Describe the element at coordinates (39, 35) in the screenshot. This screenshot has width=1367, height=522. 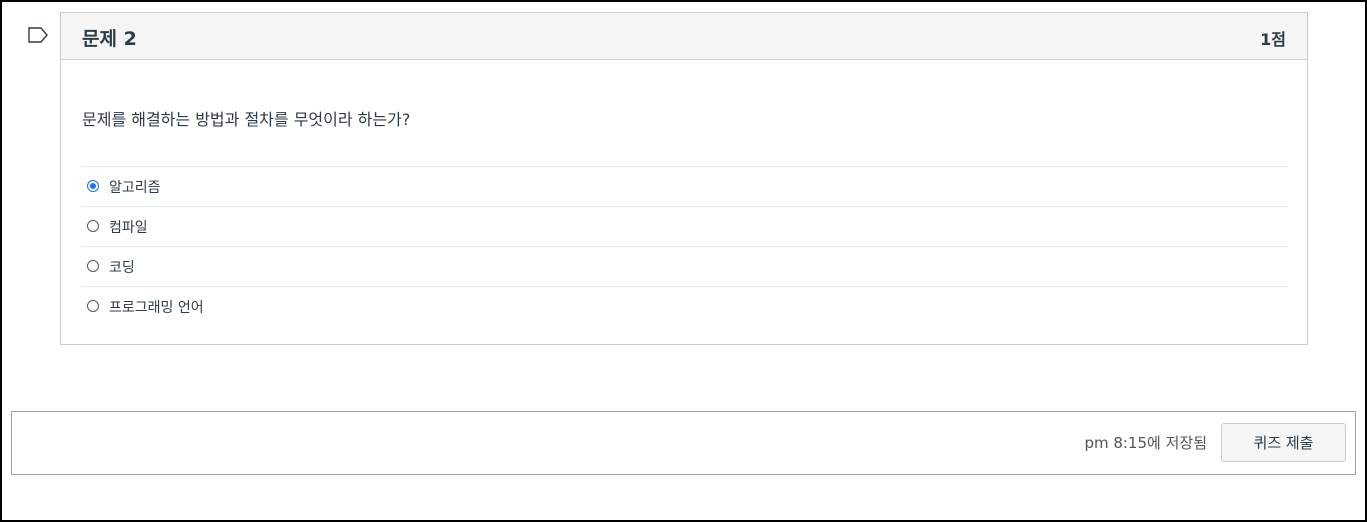
I see `flag-outline-icon` at that location.